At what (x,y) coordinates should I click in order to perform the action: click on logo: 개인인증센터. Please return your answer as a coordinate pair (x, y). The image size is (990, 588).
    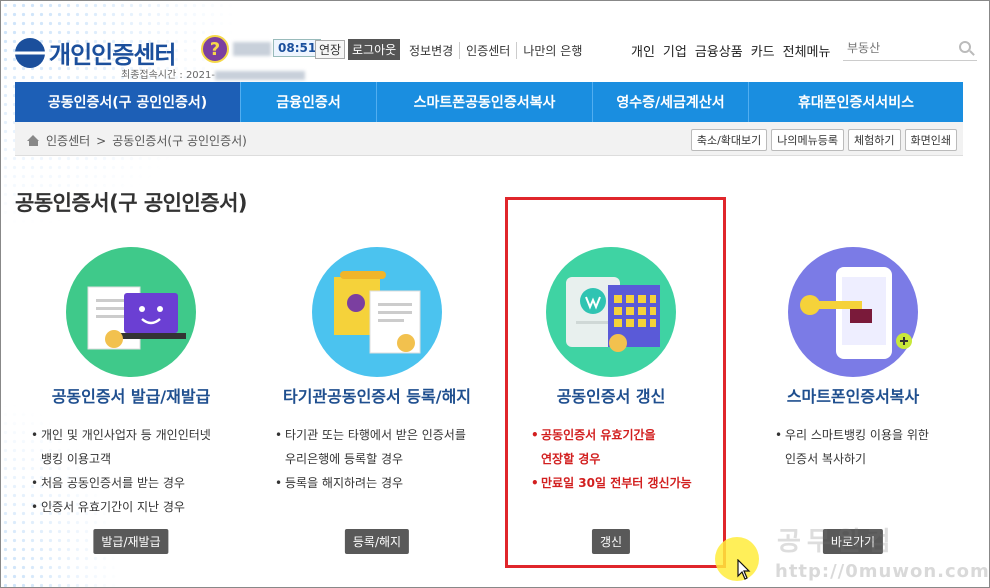
    Looking at the image, I should click on (95, 52).